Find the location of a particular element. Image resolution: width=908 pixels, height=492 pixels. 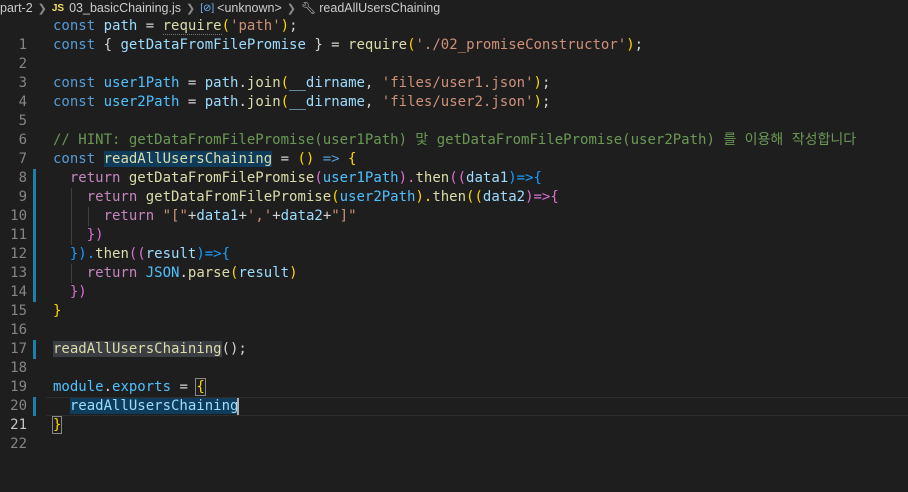

breadcrumb-symbol-label: readAllUsersChaining is located at coordinates (380, 8).